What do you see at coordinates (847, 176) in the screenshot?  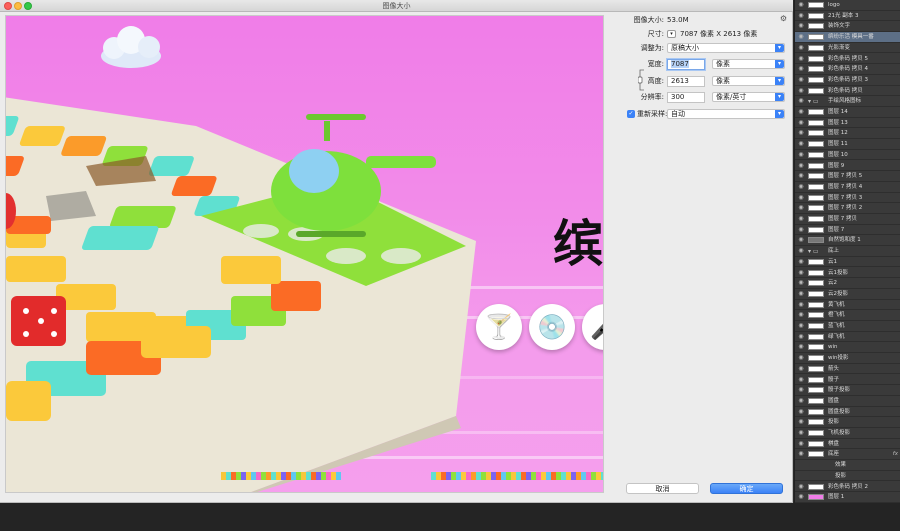 I see `layer-row: ◉ 图层 7 拷贝 5` at bounding box center [847, 176].